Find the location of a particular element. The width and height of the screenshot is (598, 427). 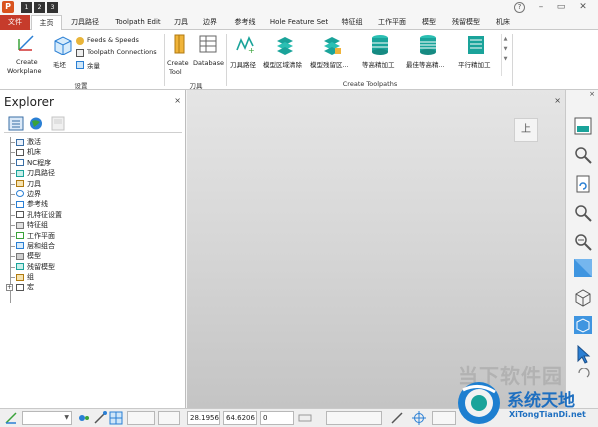

tree-item: 工作平面 is located at coordinates (93, 236).